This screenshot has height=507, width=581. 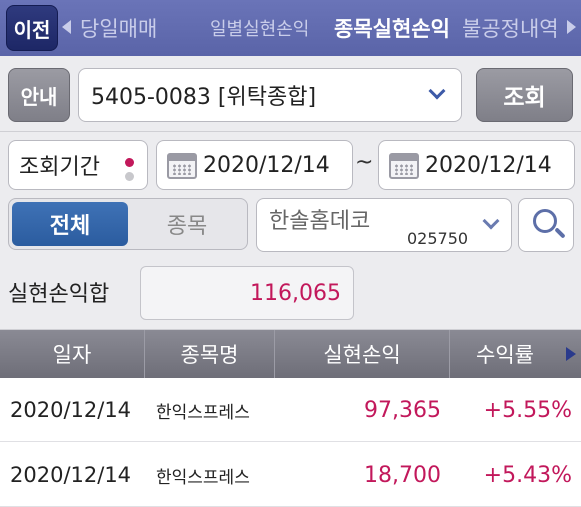 I want to click on back-button: 이전, so click(x=32, y=28).